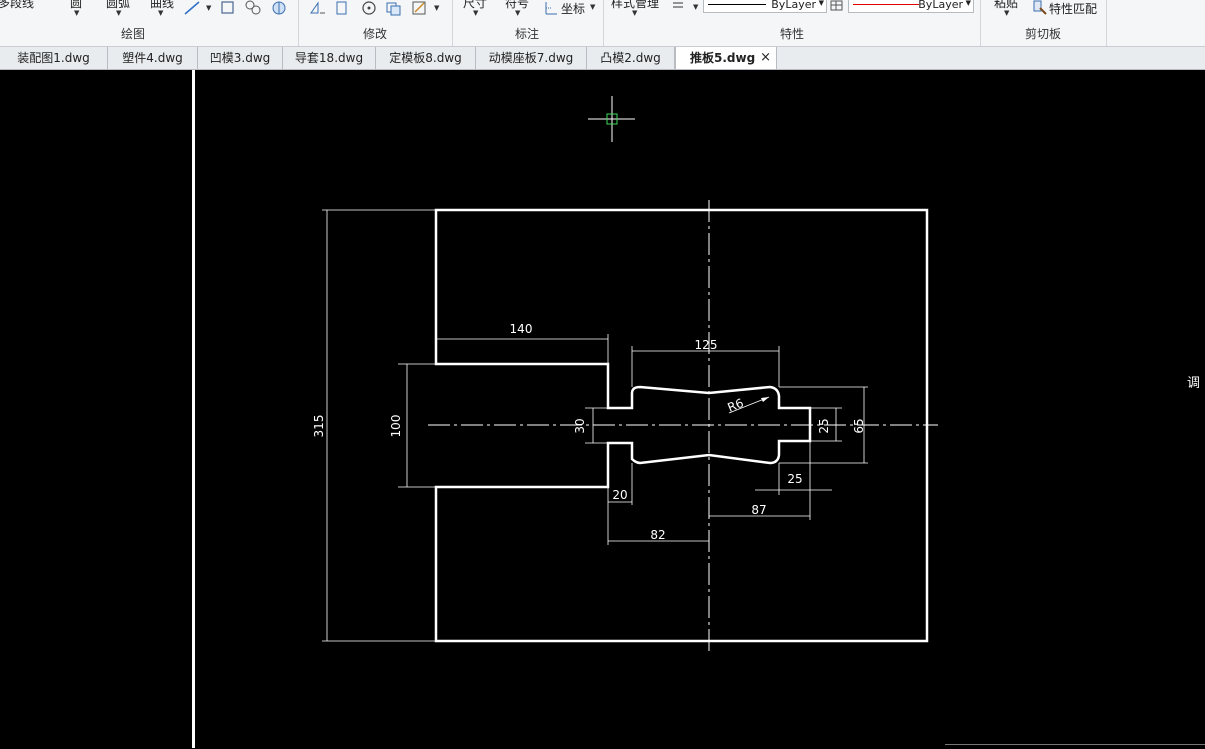 Image resolution: width=1205 pixels, height=749 pixels. What do you see at coordinates (369, 8) in the screenshot?
I see `rotate-icon` at bounding box center [369, 8].